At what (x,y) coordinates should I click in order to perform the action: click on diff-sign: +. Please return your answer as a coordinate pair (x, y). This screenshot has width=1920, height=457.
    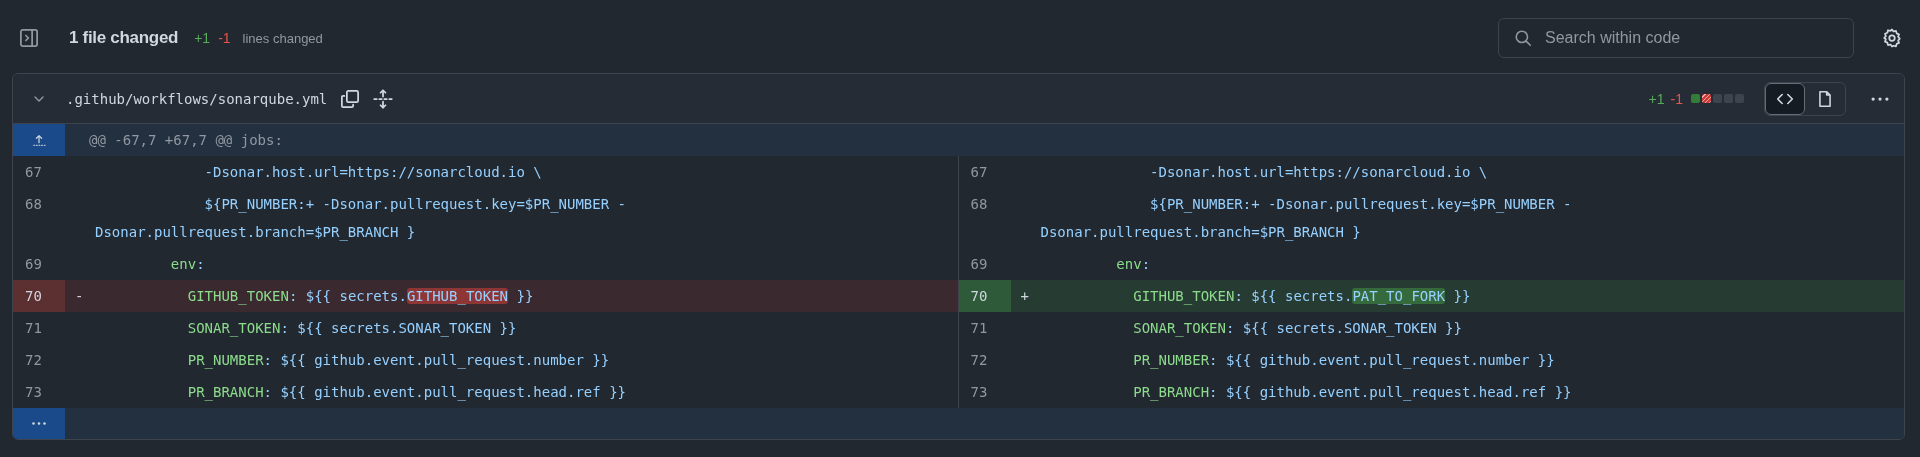
    Looking at the image, I should click on (1024, 296).